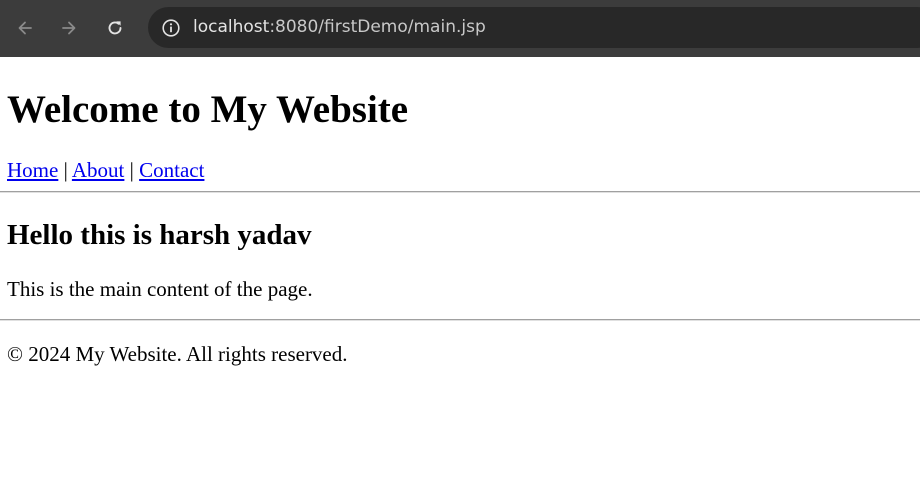  What do you see at coordinates (32, 170) in the screenshot?
I see `nav-link-home: Home` at bounding box center [32, 170].